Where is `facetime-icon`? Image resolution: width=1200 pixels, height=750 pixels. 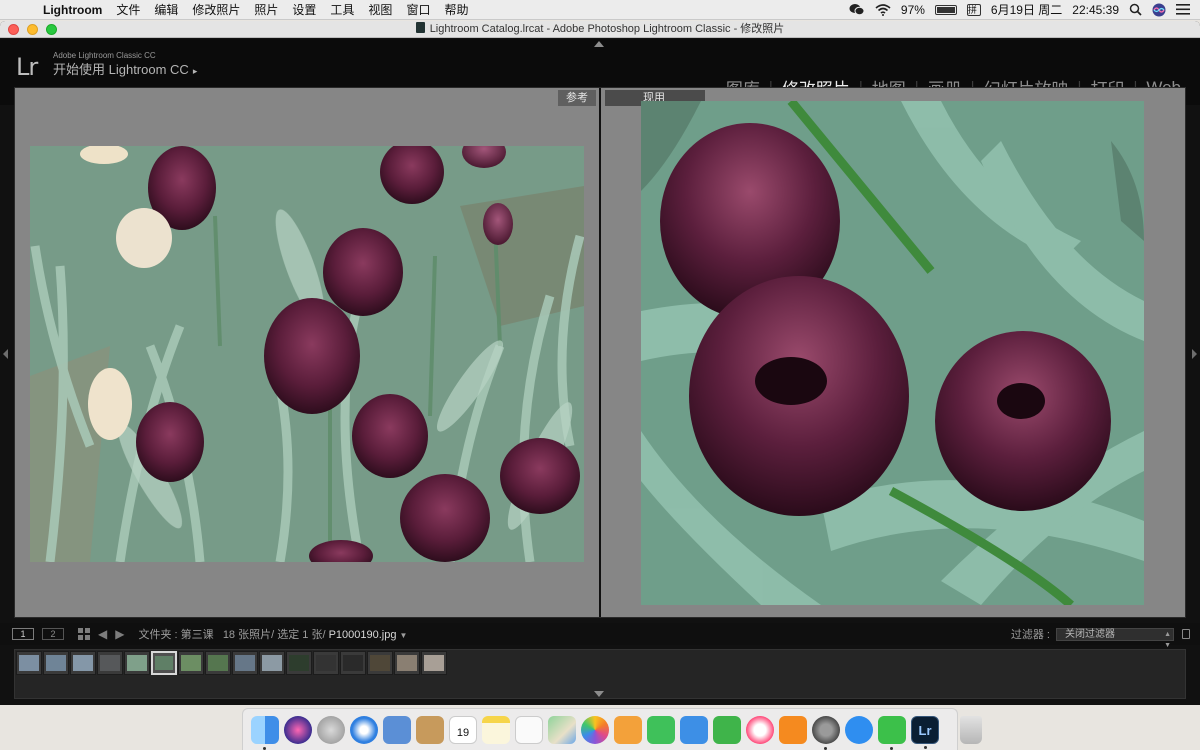 facetime-icon is located at coordinates (661, 729).